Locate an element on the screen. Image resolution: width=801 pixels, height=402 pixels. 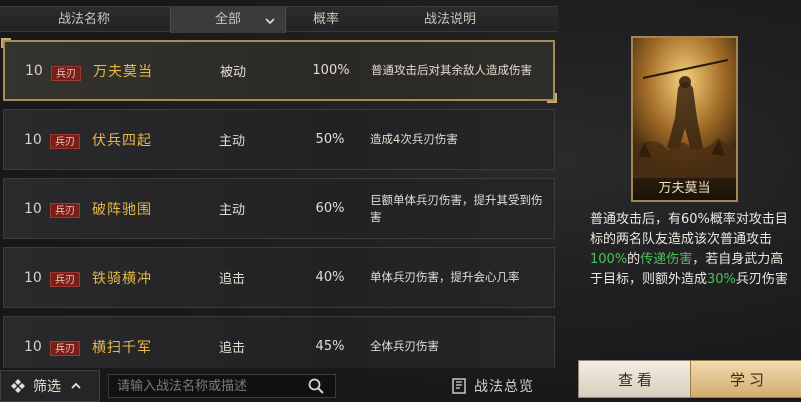
detail-highlight-damage: 传递伤害 is located at coordinates (666, 259).